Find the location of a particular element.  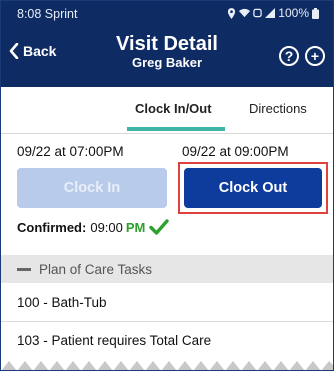

confirmed-period: PM is located at coordinates (135, 227).